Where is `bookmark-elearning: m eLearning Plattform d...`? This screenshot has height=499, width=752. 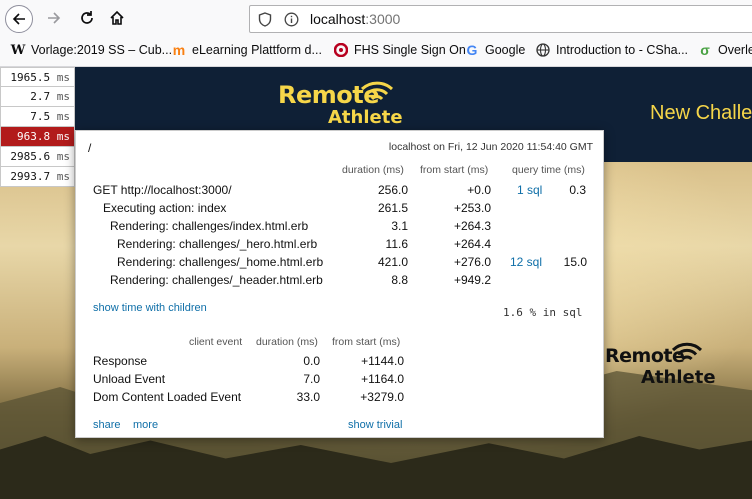
bookmark-elearning: m eLearning Plattform d... is located at coordinates (247, 50).